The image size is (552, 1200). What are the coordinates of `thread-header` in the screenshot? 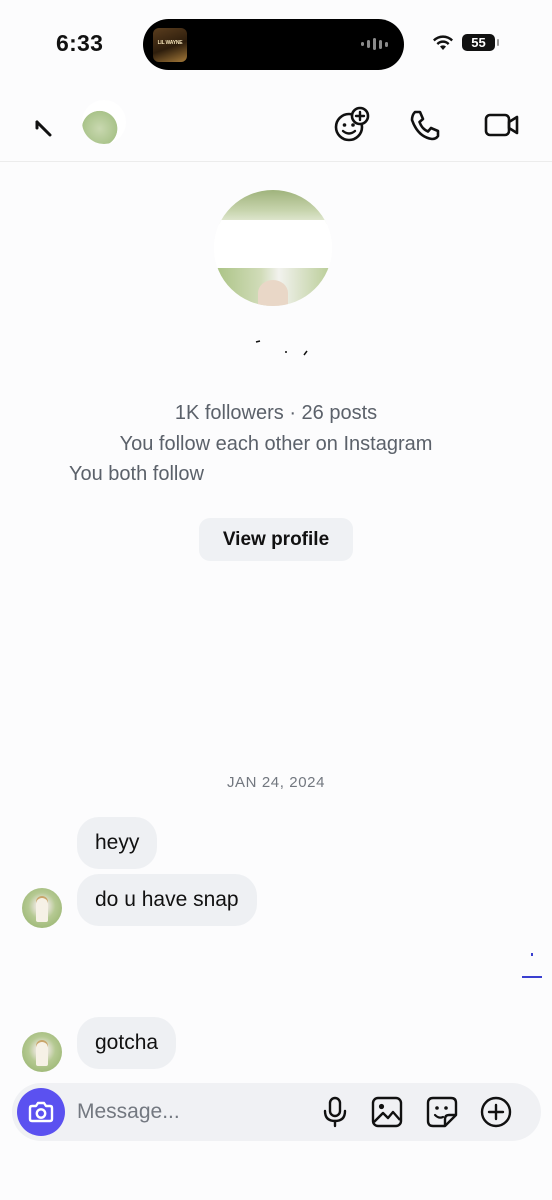 It's located at (276, 127).